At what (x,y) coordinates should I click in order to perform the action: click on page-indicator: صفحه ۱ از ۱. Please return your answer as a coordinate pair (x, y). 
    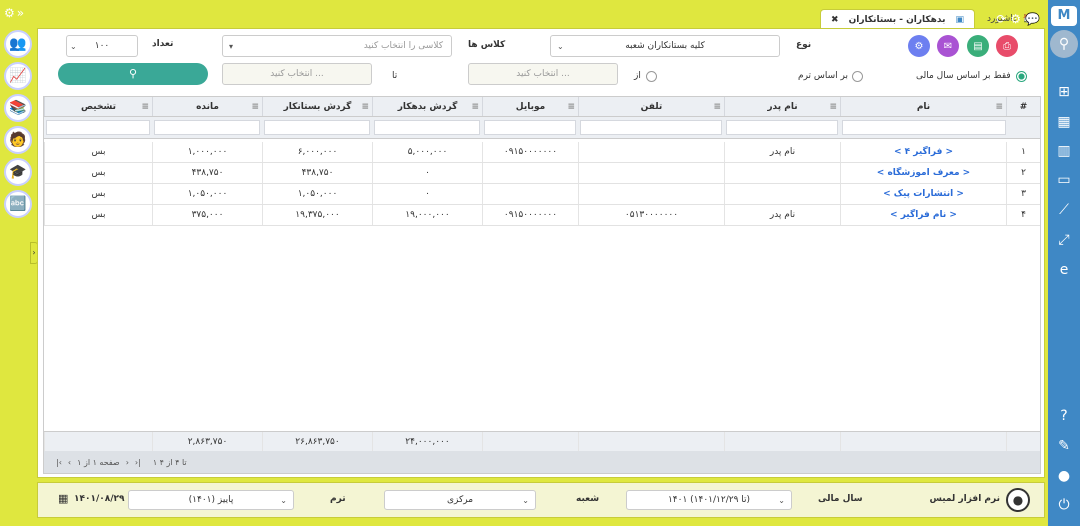
    Looking at the image, I should click on (98, 462).